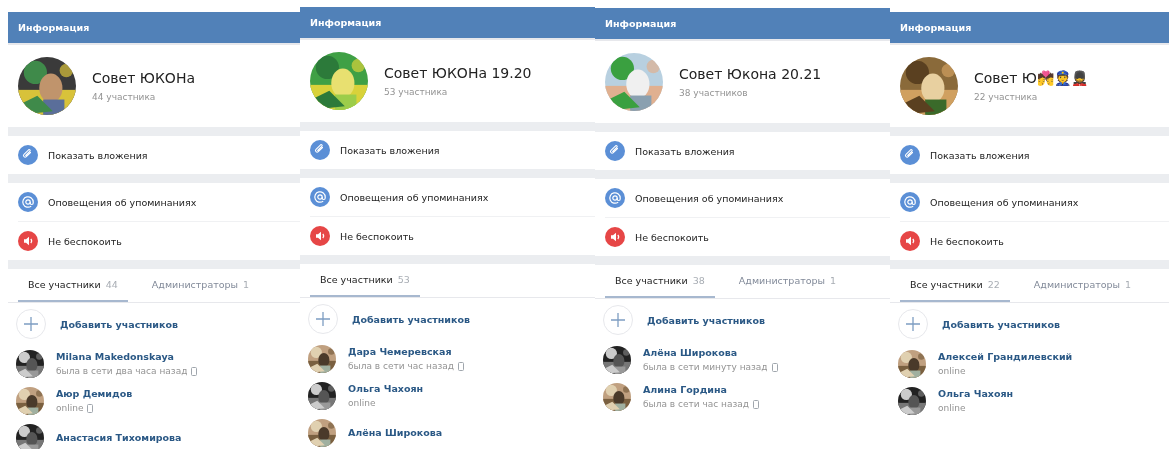  What do you see at coordinates (73, 285) in the screenshot?
I see `members-tab: Все участники 44` at bounding box center [73, 285].